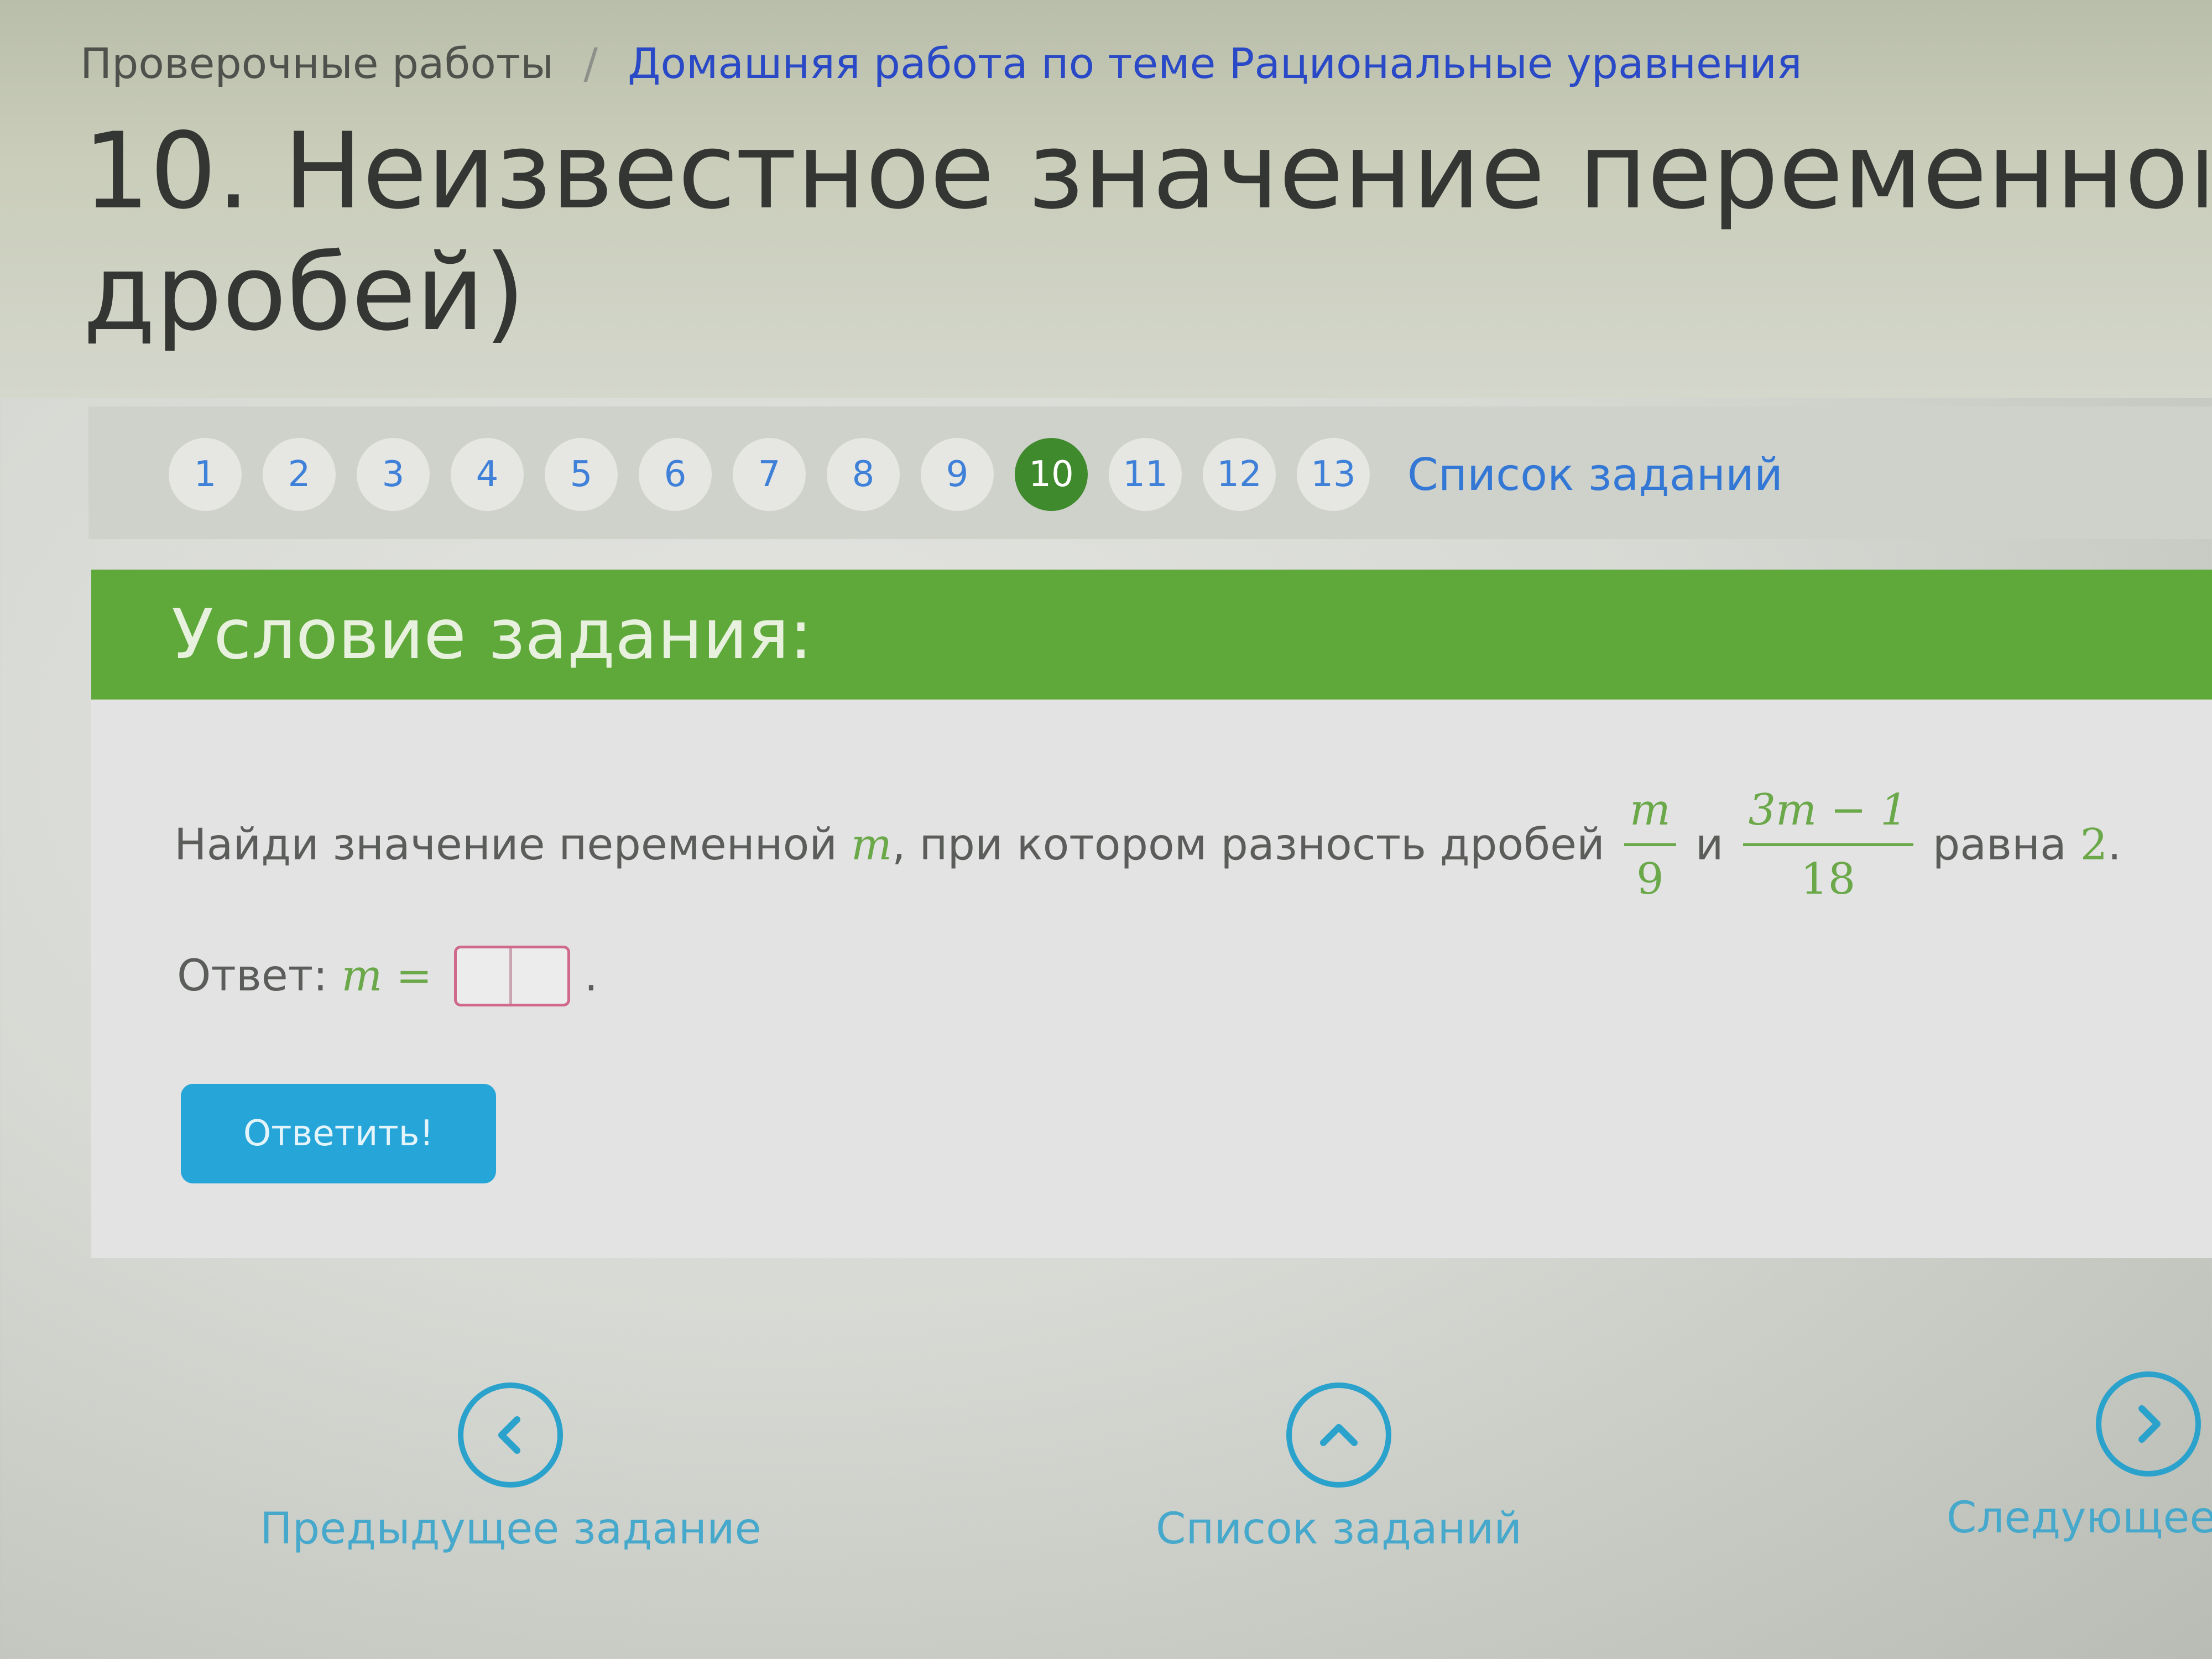 The height and width of the screenshot is (1659, 2212). I want to click on page-button-8: 8, so click(864, 475).